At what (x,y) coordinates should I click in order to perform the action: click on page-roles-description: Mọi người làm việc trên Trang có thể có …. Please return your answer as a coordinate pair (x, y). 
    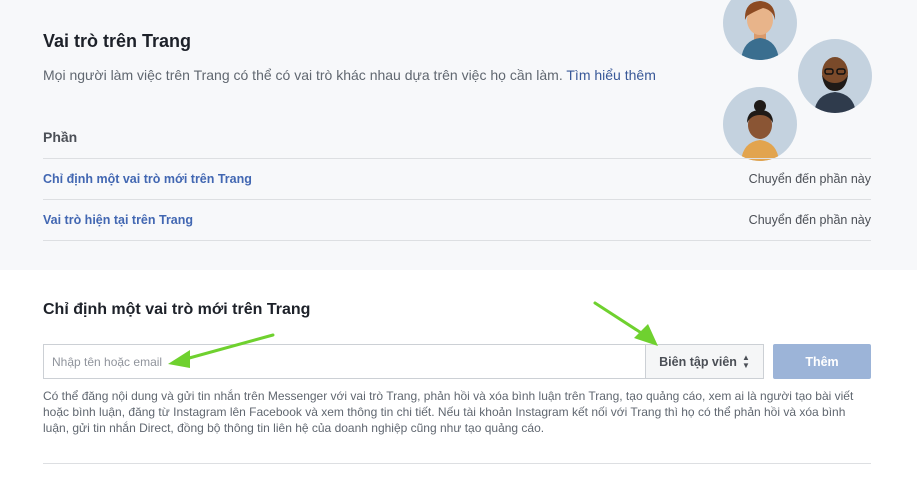
    Looking at the image, I should click on (349, 75).